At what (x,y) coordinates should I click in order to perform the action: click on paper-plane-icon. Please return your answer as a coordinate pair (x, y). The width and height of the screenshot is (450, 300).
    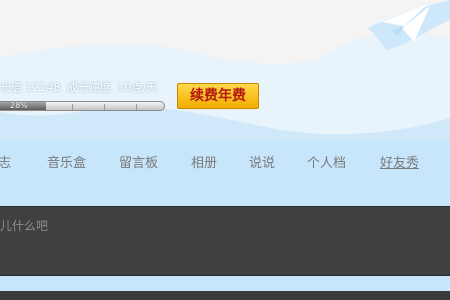
    Looking at the image, I should click on (409, 25).